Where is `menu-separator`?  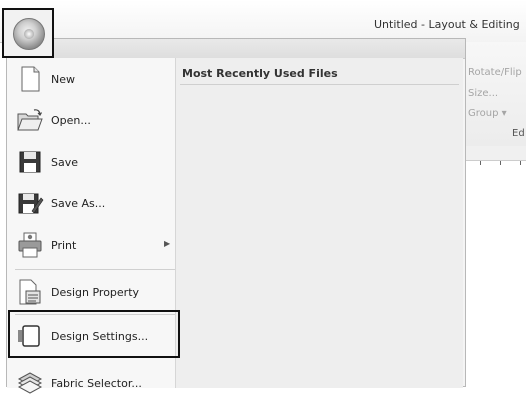
menu-separator is located at coordinates (95, 269).